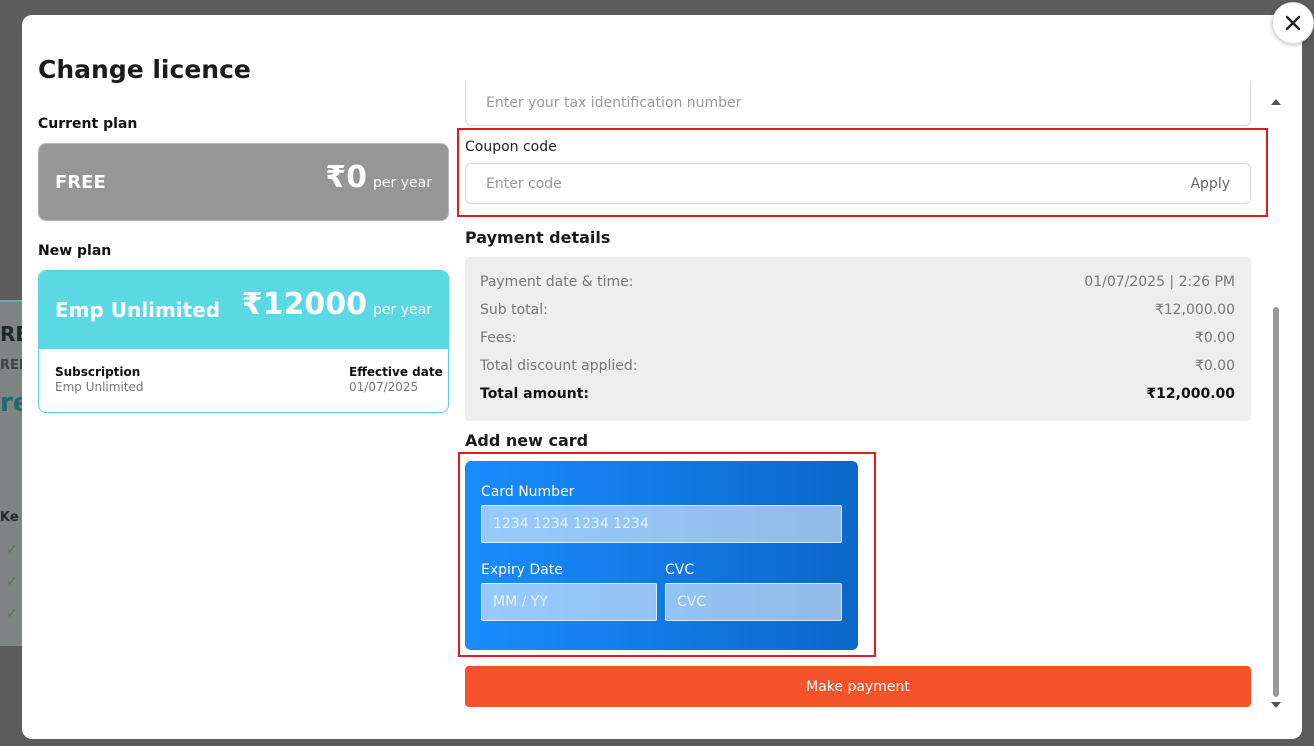 The height and width of the screenshot is (746, 1314). Describe the element at coordinates (346, 177) in the screenshot. I see `current-plan-amount: ₹0` at that location.